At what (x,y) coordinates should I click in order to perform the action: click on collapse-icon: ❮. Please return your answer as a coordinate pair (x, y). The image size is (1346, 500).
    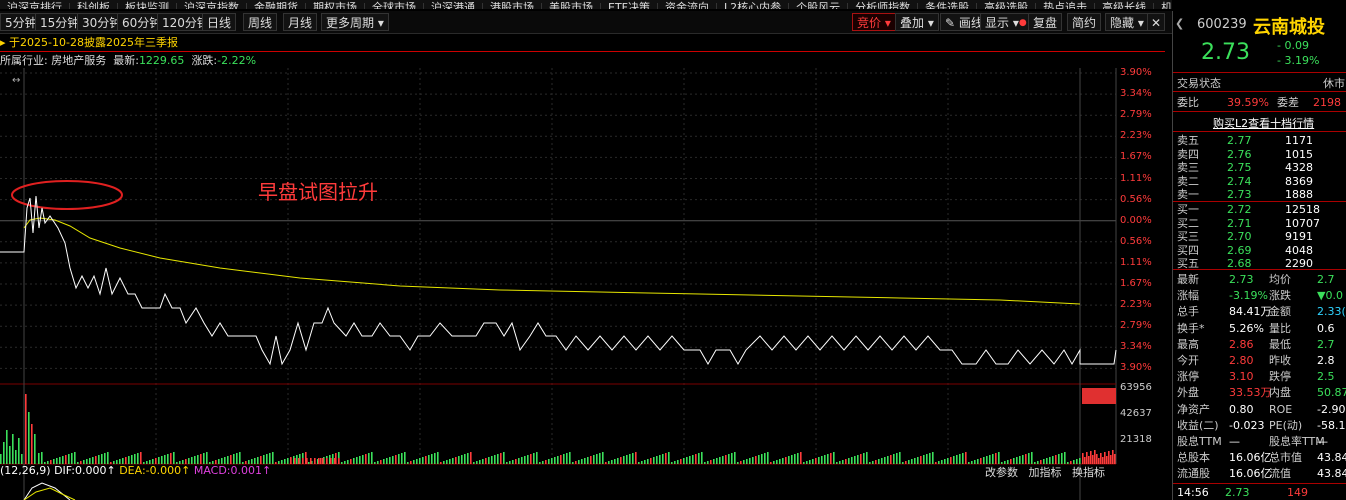
    Looking at the image, I should click on (1179, 23).